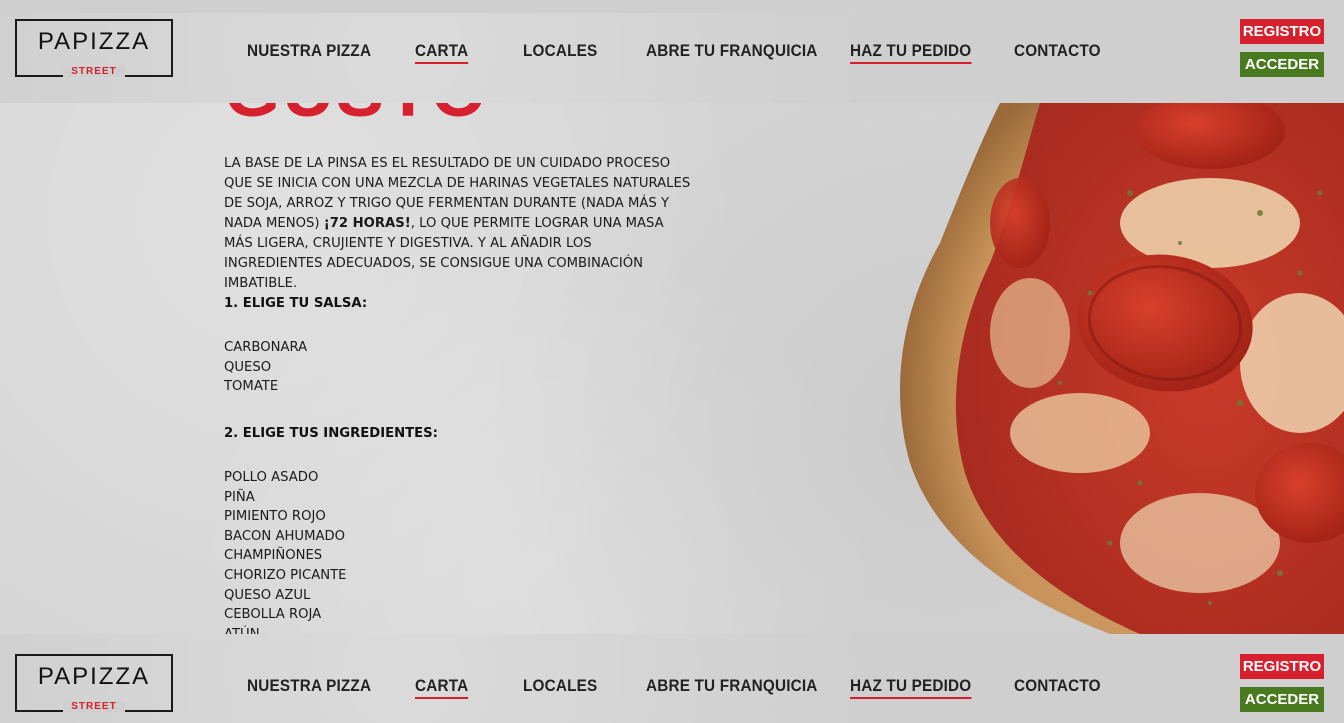  I want to click on ingredients-title: 2. ELIGE TUS INGREDIENTES:, so click(331, 433).